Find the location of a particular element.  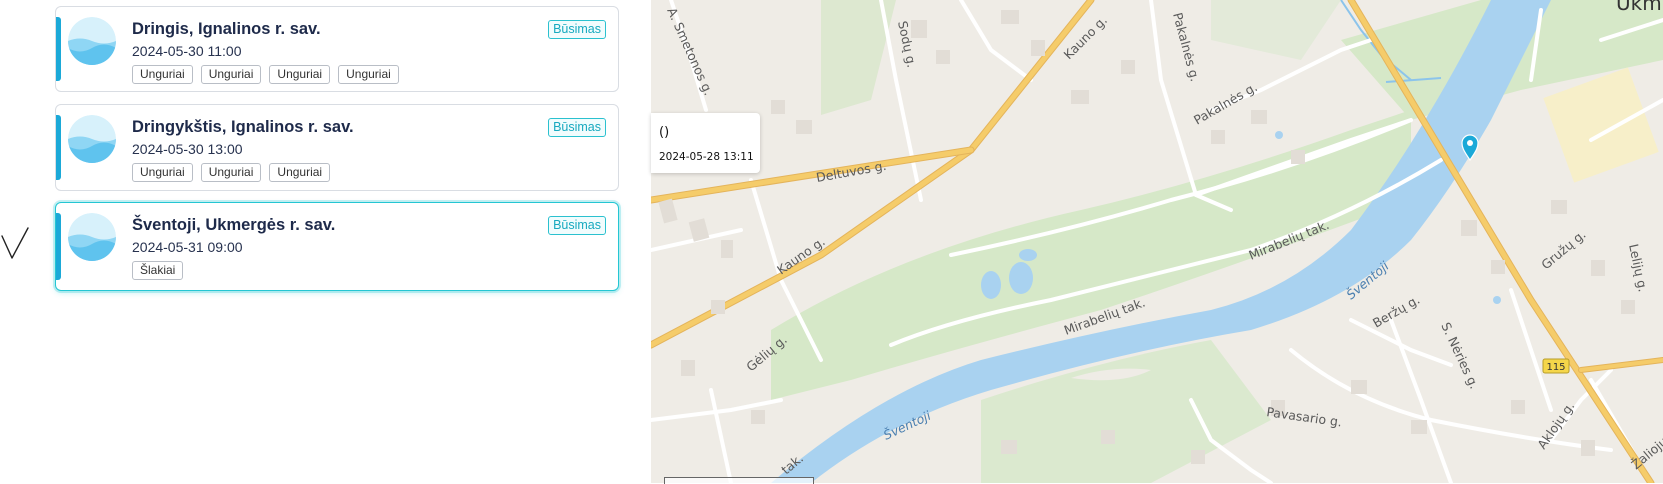

map-popup: () 2024-05-28 13:11 is located at coordinates (705, 143).